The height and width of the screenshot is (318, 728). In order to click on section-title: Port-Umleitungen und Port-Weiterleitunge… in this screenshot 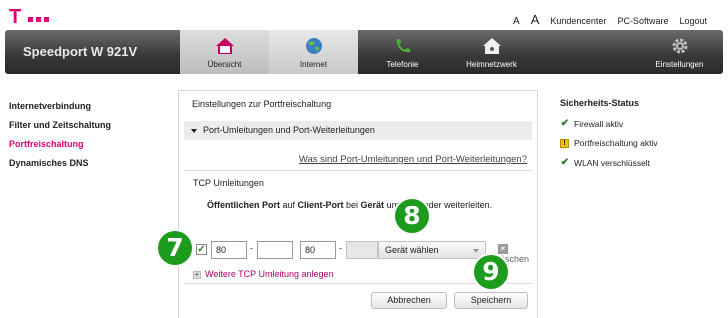, I will do `click(289, 130)`.